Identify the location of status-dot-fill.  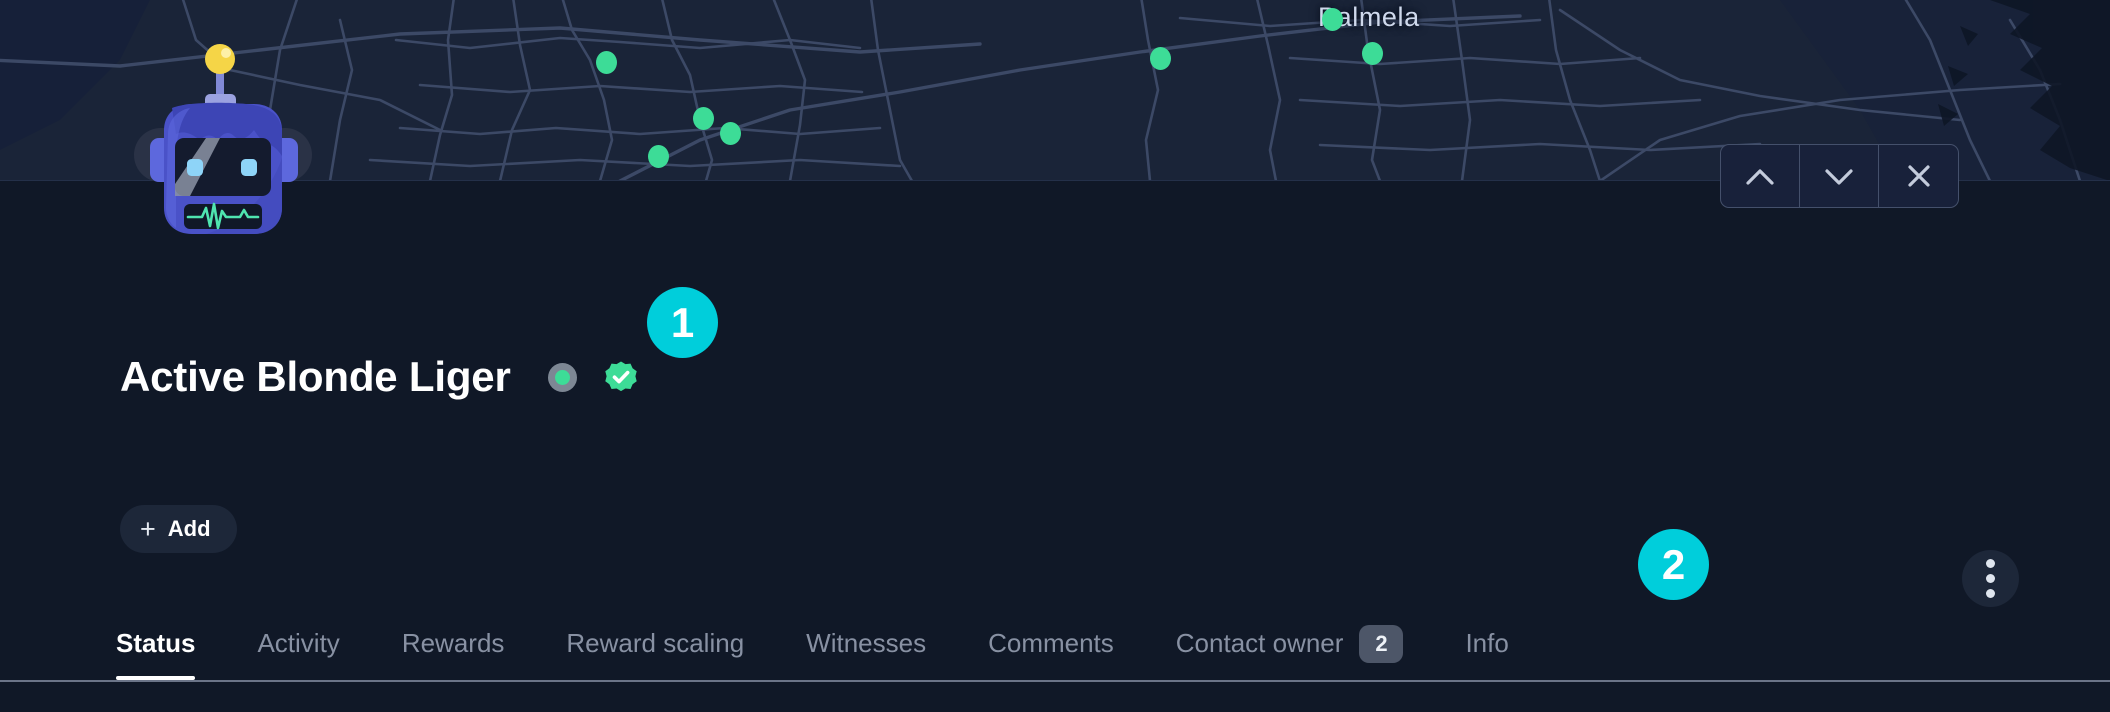
(562, 377).